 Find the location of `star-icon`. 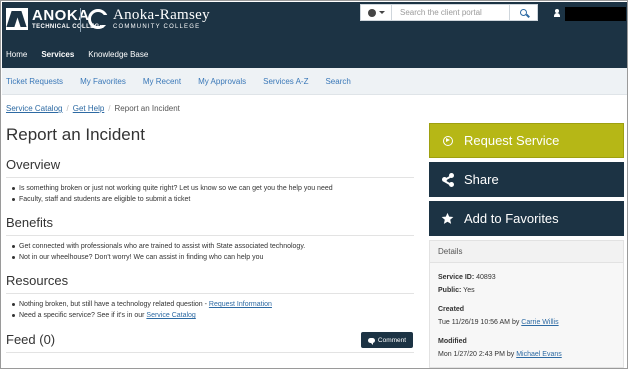

star-icon is located at coordinates (447, 218).